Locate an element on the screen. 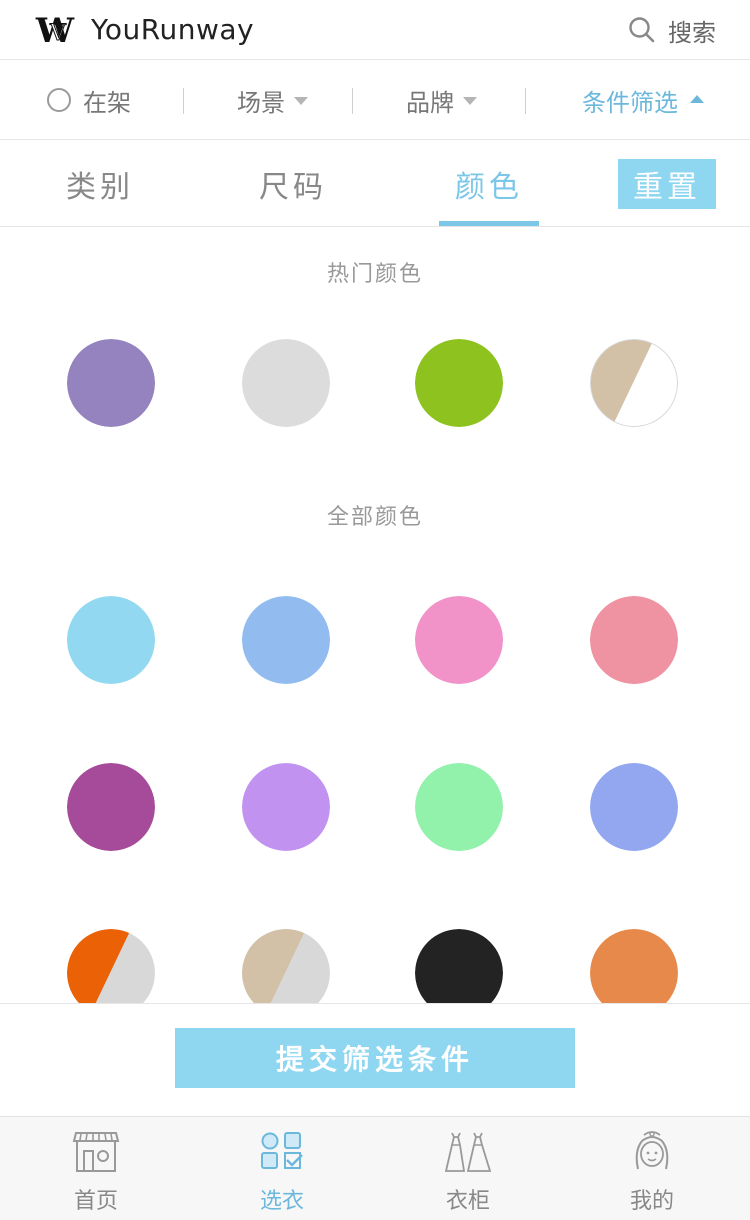 This screenshot has height=1220, width=750. nav-label-home: 首页 is located at coordinates (95, 1201).